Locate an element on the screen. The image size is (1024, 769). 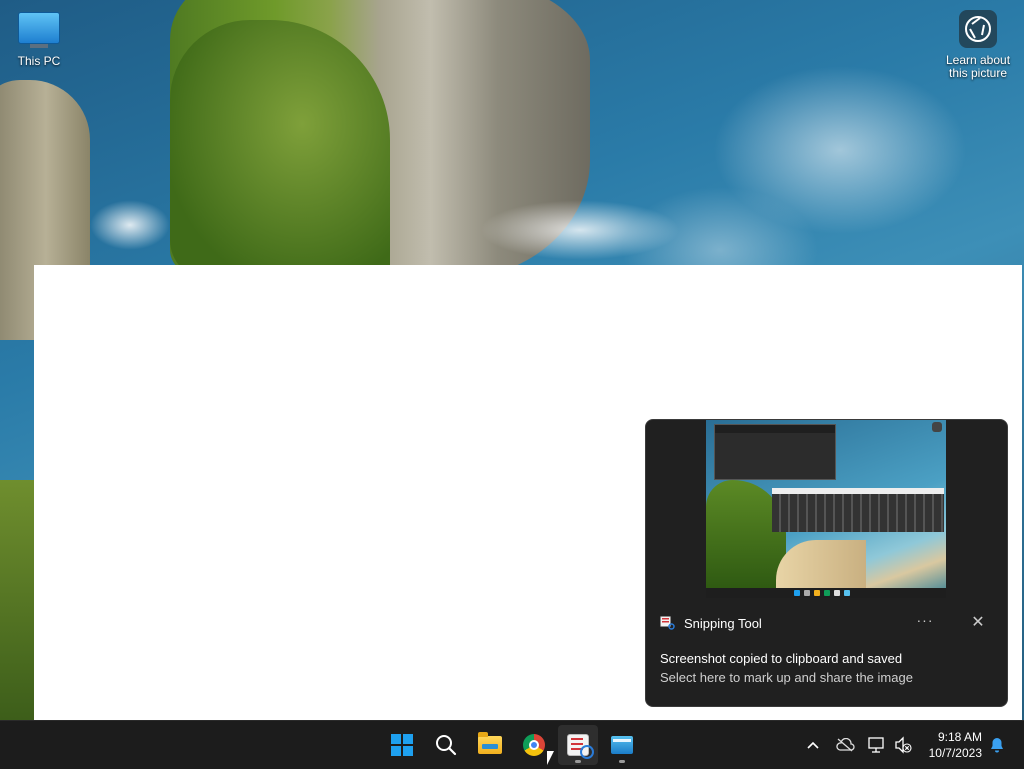
search-button is located at coordinates (446, 745).